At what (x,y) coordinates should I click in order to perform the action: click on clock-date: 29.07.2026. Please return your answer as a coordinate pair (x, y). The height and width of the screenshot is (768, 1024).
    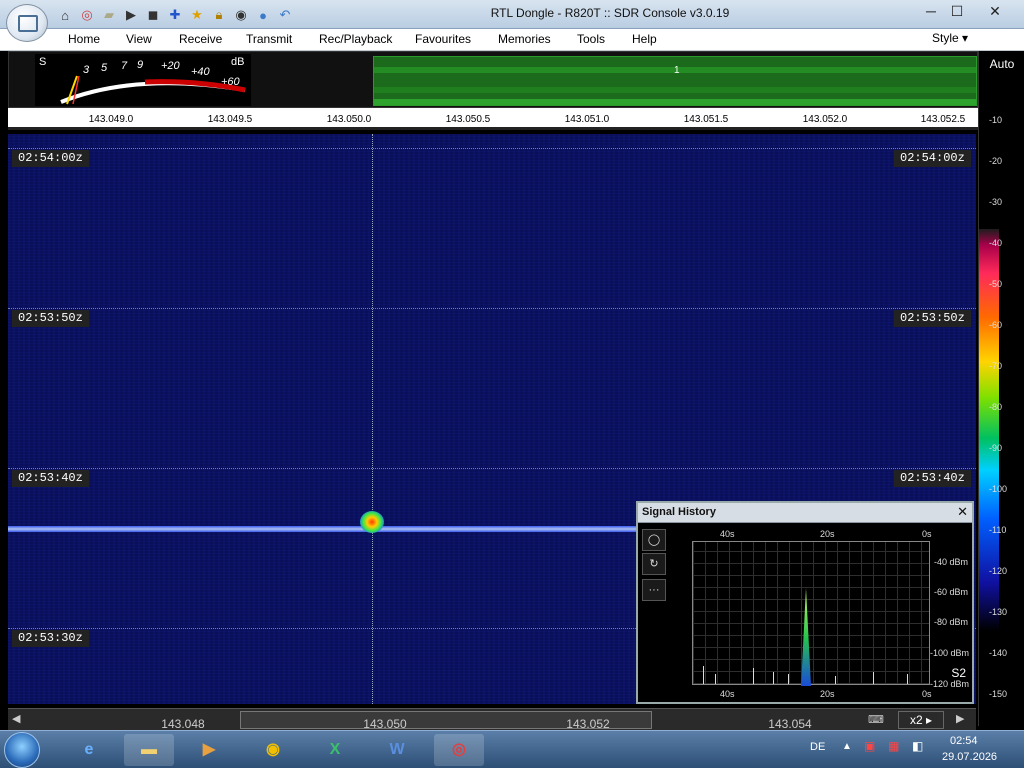
    Looking at the image, I should click on (969, 757).